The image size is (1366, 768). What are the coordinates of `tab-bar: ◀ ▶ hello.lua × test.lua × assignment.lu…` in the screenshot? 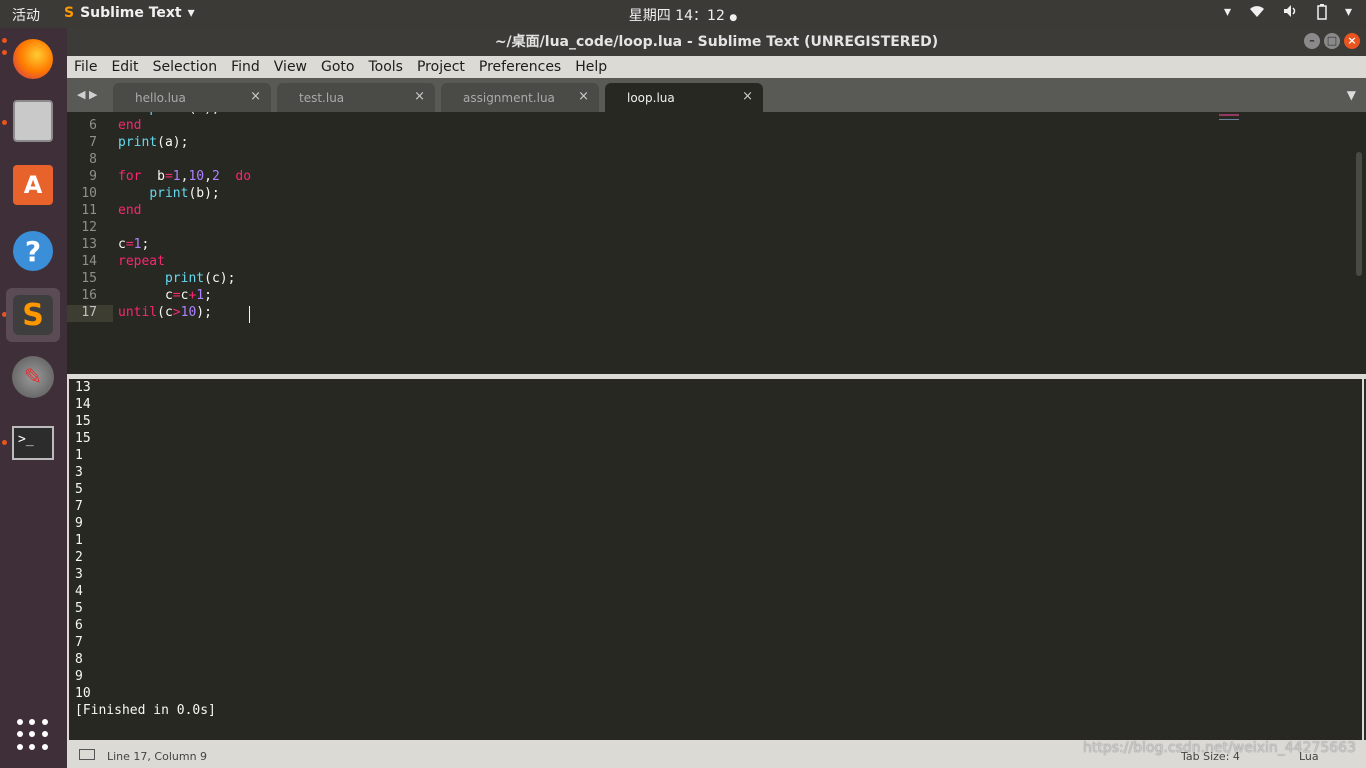 It's located at (716, 95).